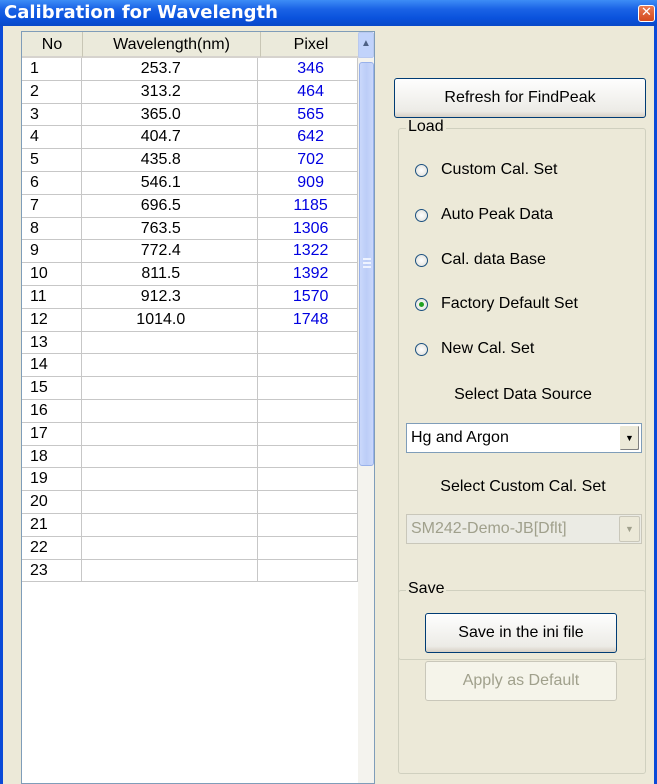  What do you see at coordinates (521, 681) in the screenshot?
I see `apply-default-button: Apply as Default` at bounding box center [521, 681].